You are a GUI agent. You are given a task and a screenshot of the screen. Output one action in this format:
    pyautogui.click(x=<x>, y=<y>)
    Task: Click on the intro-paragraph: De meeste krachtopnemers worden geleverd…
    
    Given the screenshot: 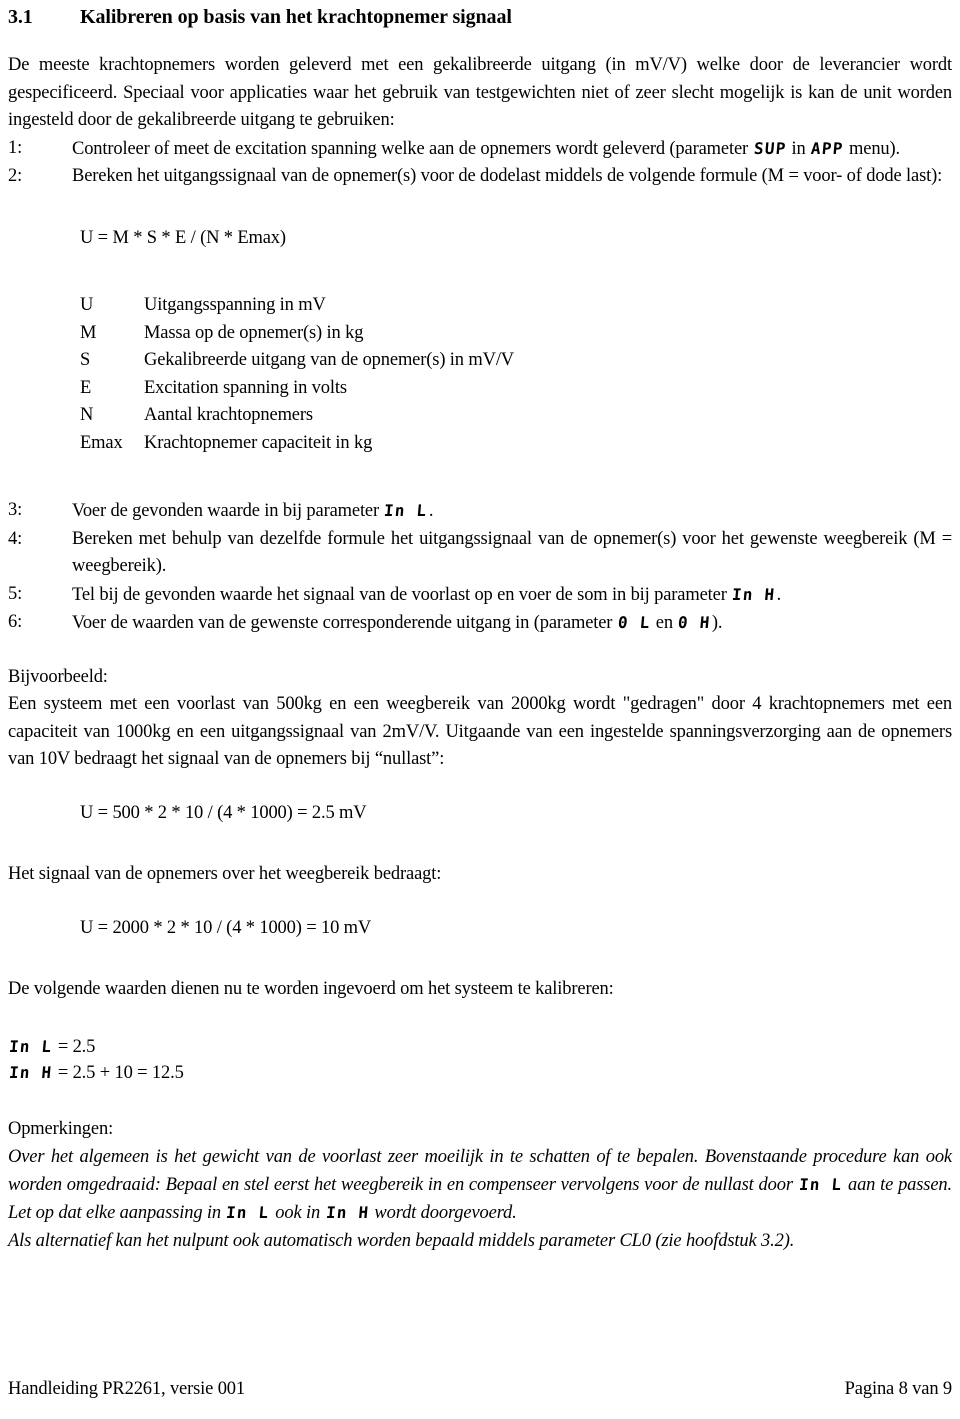 What is the action you would take?
    pyautogui.click(x=480, y=92)
    